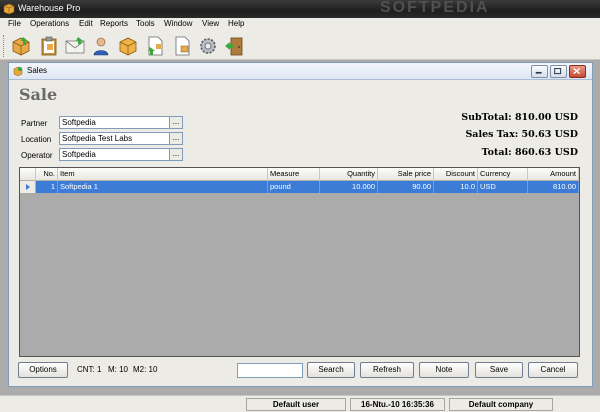  Describe the element at coordinates (145, 369) in the screenshot. I see `m2-text: M2: 10` at that location.